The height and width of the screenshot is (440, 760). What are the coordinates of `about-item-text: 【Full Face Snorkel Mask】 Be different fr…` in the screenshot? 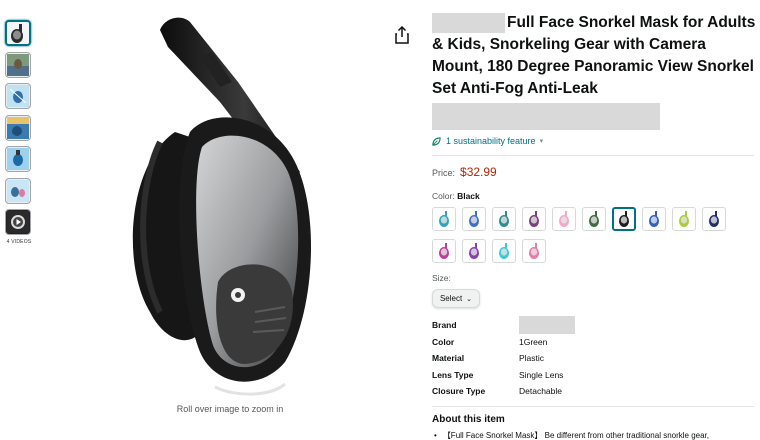 It's located at (576, 435).